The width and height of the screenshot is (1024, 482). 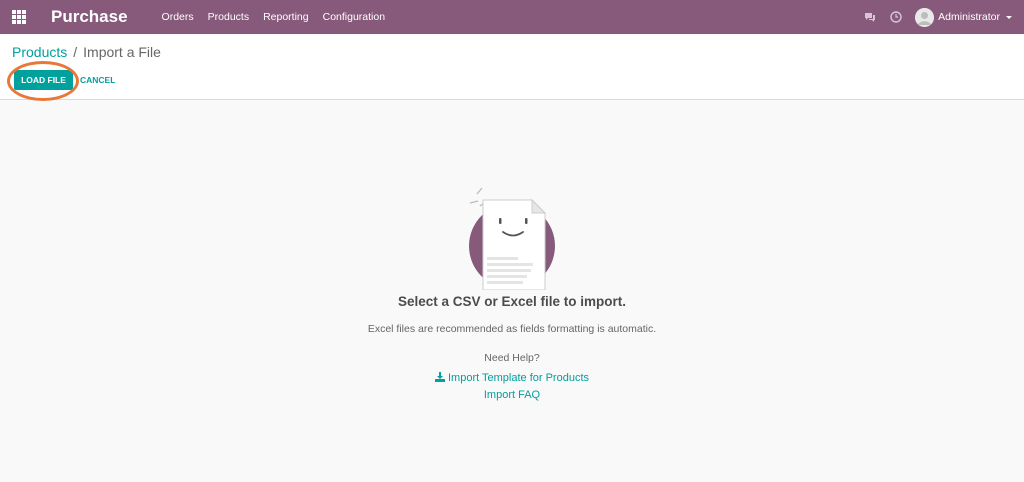 What do you see at coordinates (518, 378) in the screenshot?
I see `import-template-link-label: Import Template for Products` at bounding box center [518, 378].